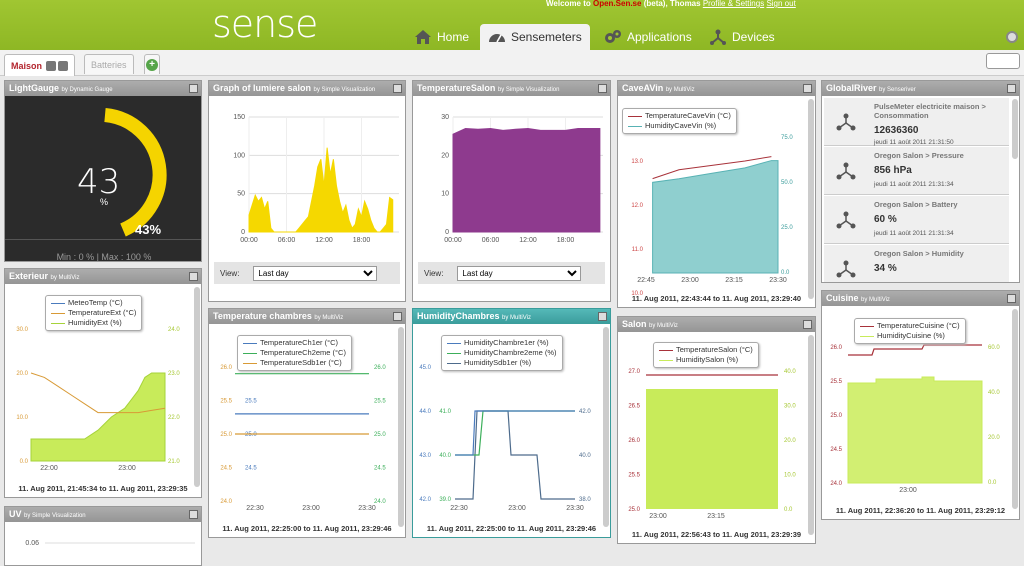 Image resolution: width=1024 pixels, height=566 pixels. Describe the element at coordinates (24, 462) in the screenshot. I see `y-left-tick-label: 0.0` at that location.